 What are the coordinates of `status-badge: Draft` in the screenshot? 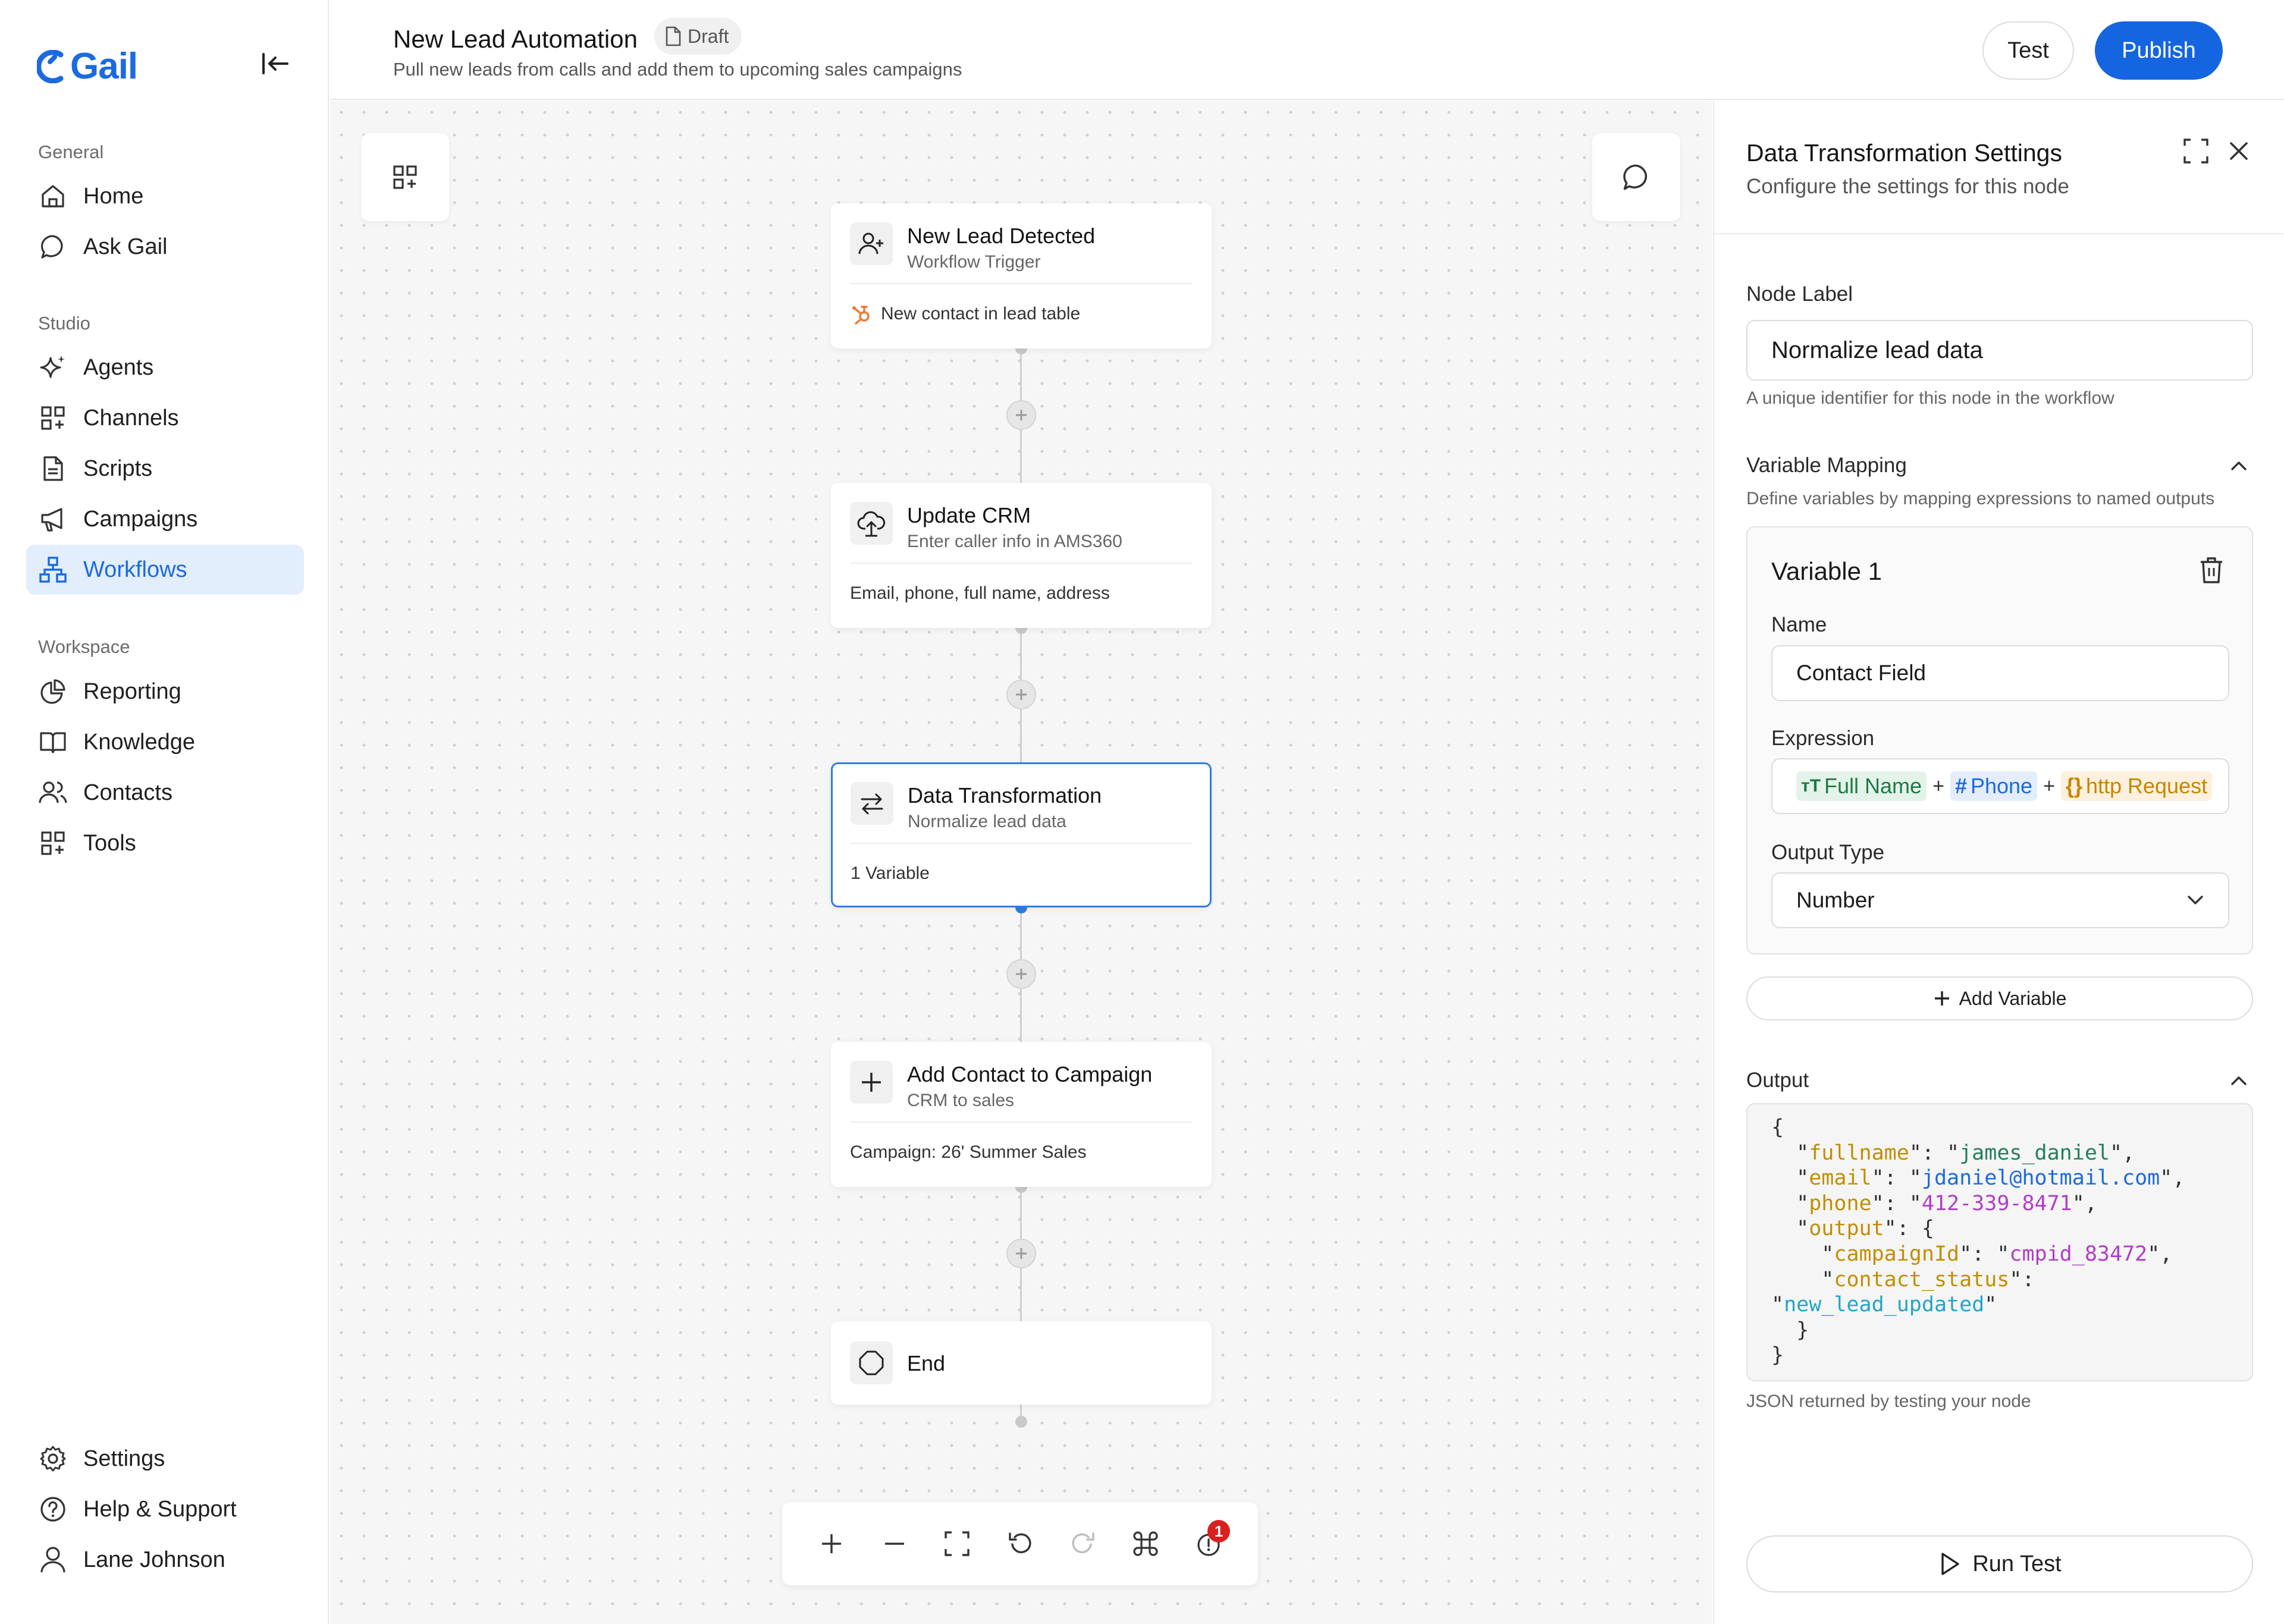 It's located at (698, 36).